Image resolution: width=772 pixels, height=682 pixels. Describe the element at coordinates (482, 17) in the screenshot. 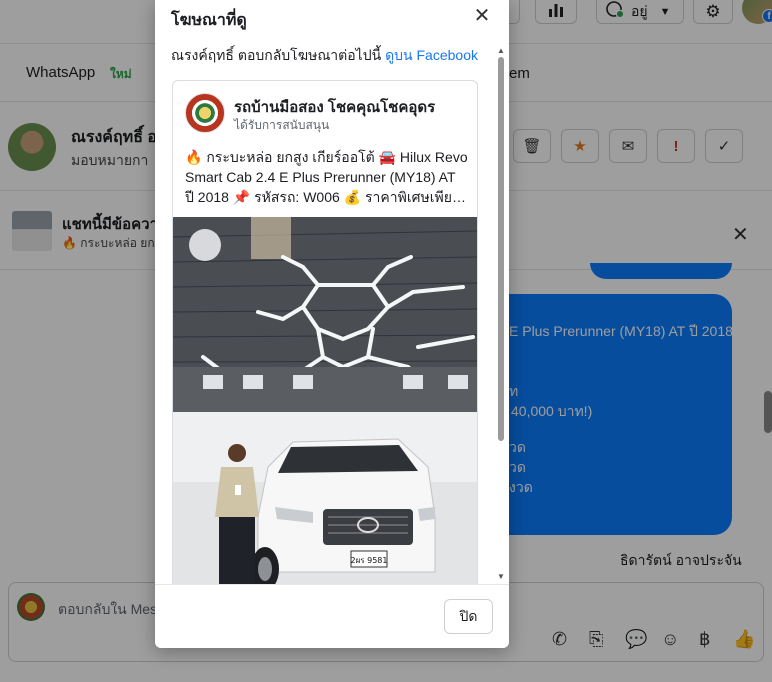

I see `close-icon: ✕` at that location.